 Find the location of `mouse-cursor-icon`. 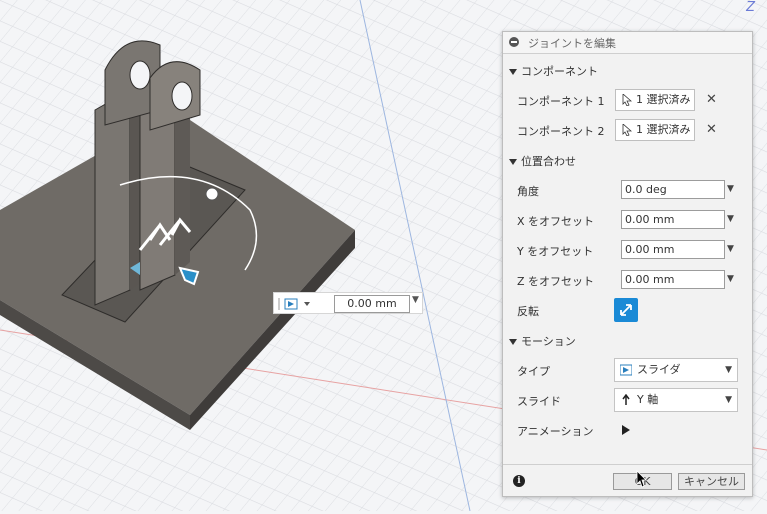

mouse-cursor-icon is located at coordinates (641, 479).